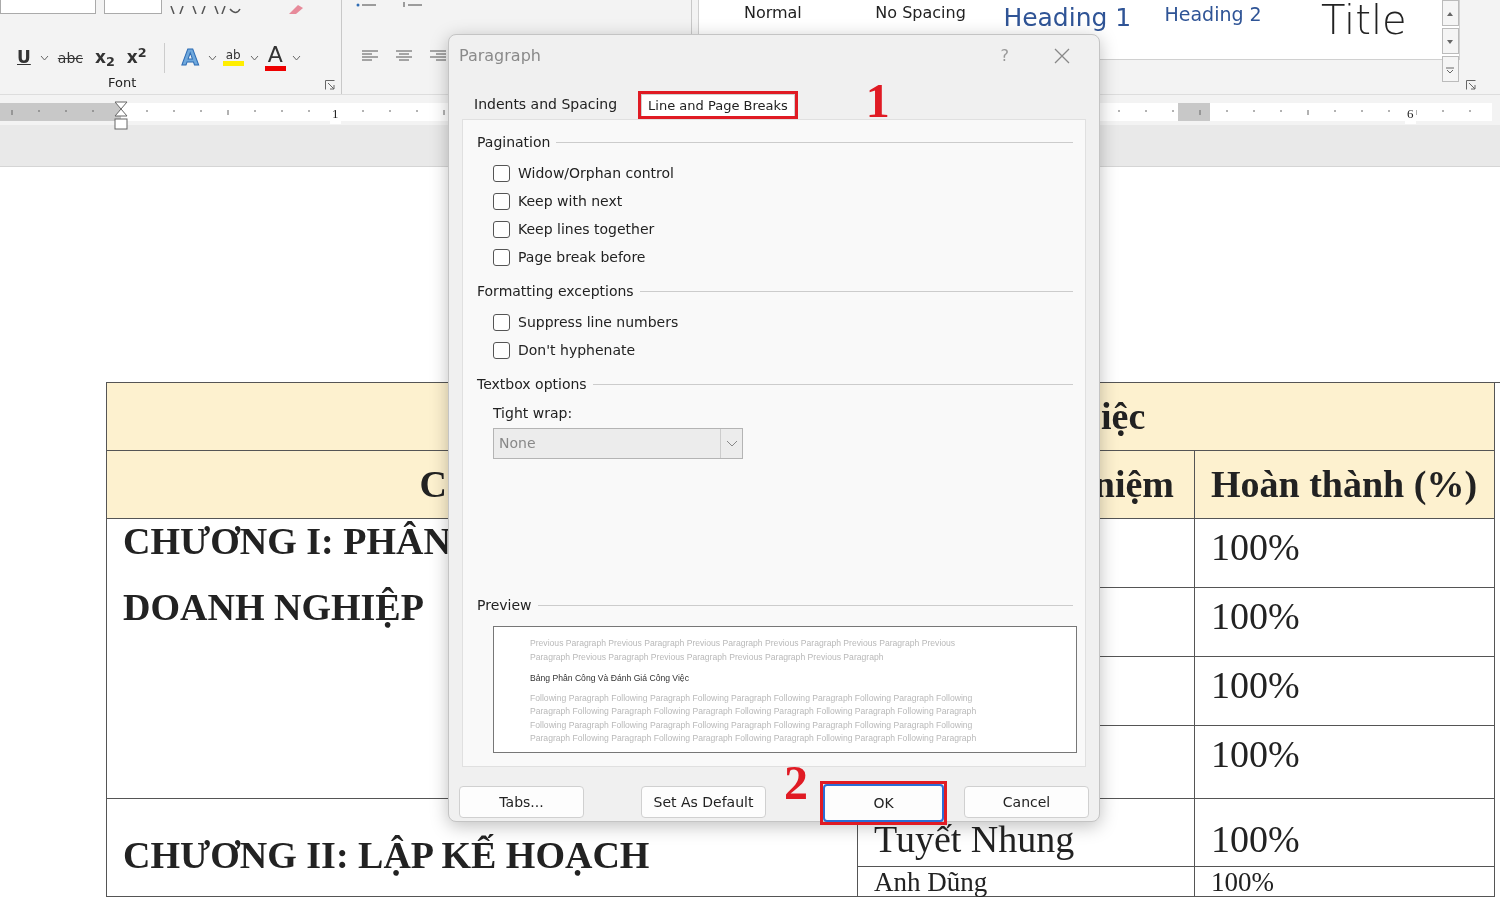 The width and height of the screenshot is (1500, 900). Describe the element at coordinates (233, 57) in the screenshot. I see `highlight-button: ab` at that location.